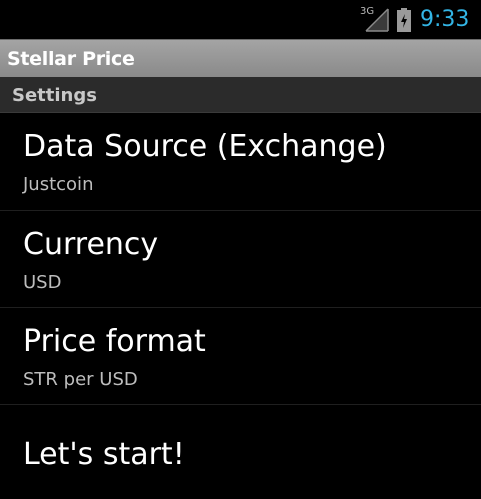  I want to click on pref-title: Let's start!, so click(104, 454).